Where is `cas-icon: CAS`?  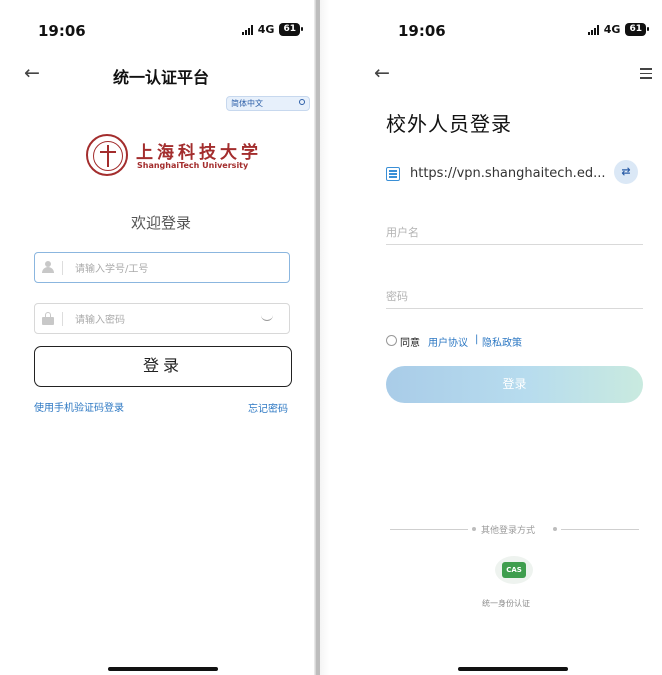
cas-icon: CAS is located at coordinates (514, 570).